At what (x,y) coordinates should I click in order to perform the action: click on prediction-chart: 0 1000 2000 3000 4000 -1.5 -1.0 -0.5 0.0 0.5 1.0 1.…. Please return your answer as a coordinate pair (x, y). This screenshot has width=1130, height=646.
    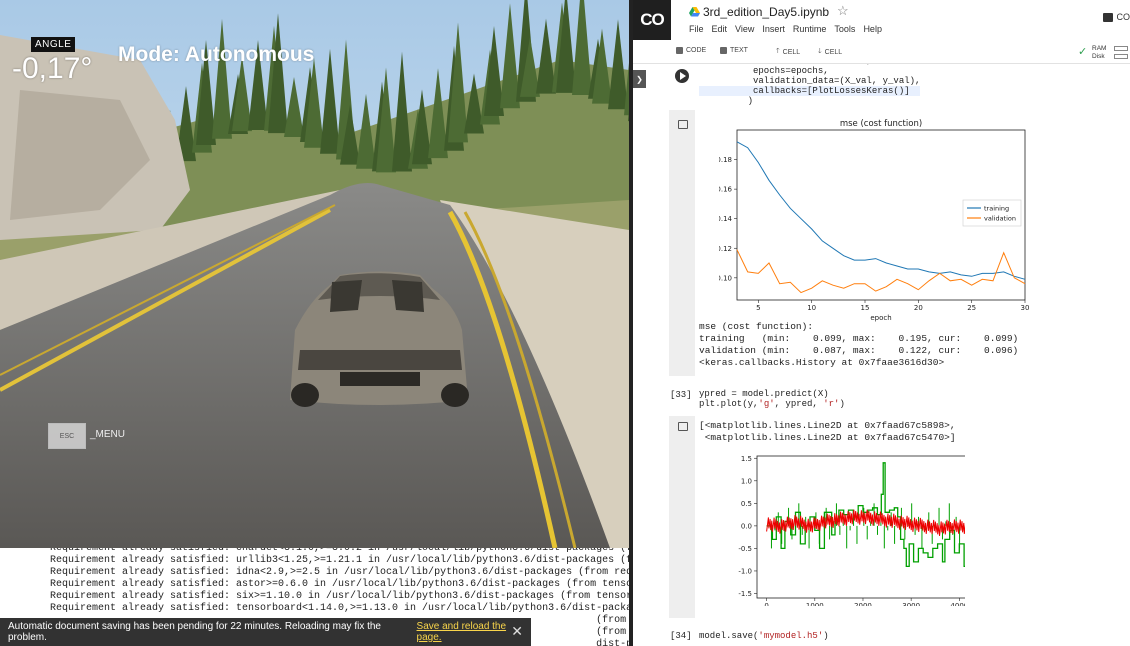
    Looking at the image, I should click on (851, 530).